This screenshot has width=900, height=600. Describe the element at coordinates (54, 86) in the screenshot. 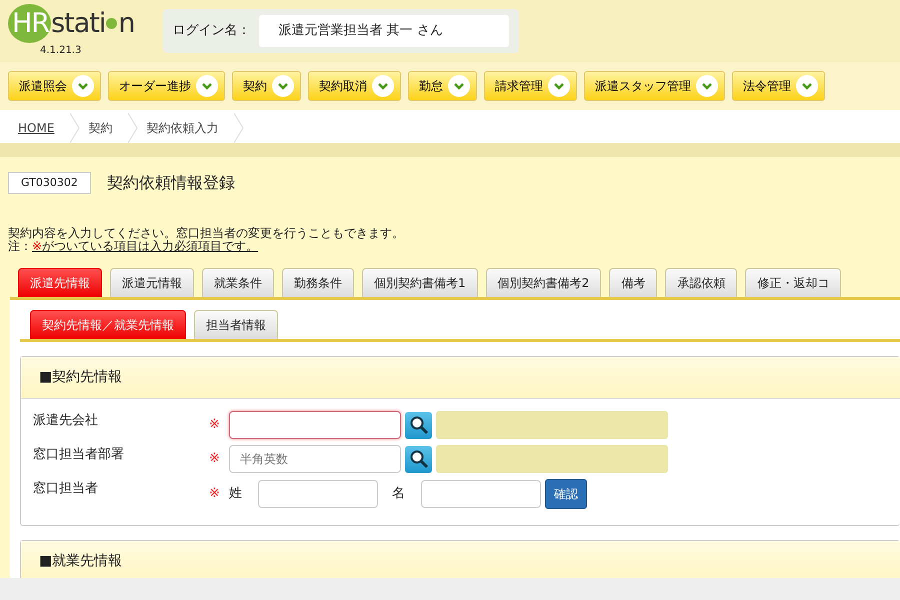

I see `menu-button: 派遣照会` at that location.